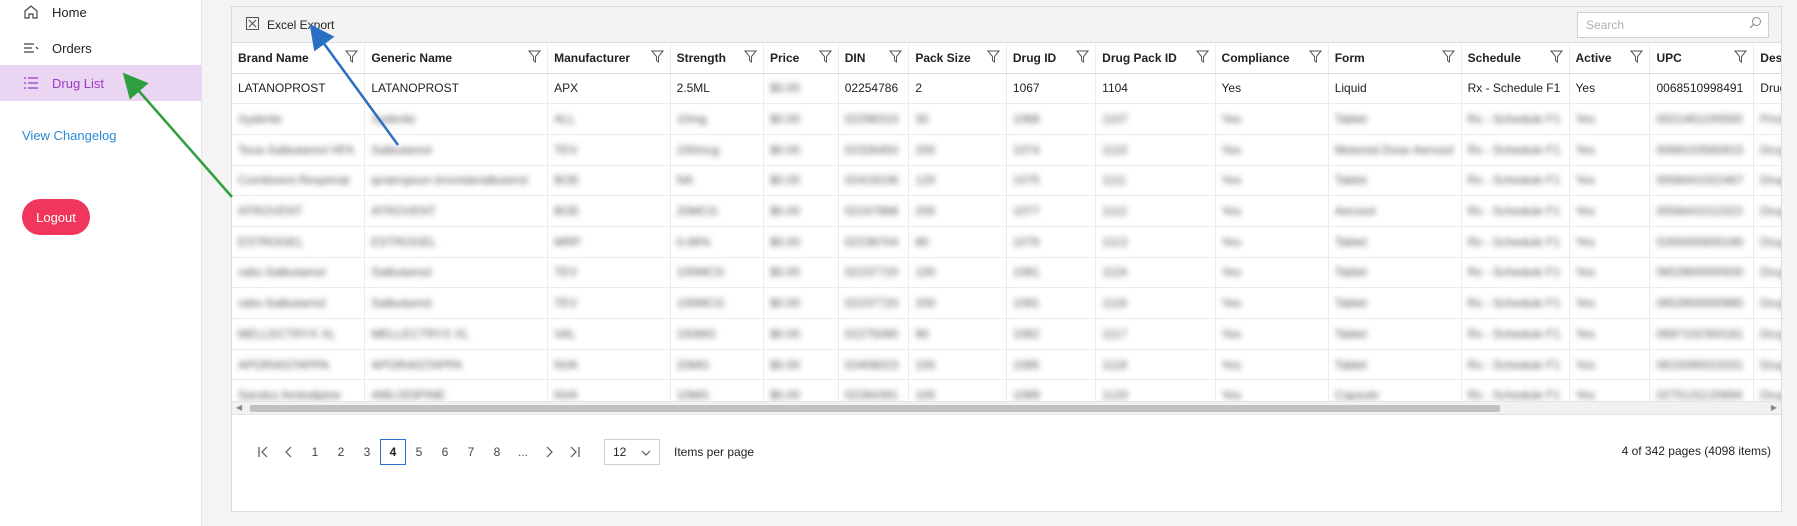 This screenshot has height=526, width=1797. I want to click on view-changelog-link: View Changelog, so click(69, 135).